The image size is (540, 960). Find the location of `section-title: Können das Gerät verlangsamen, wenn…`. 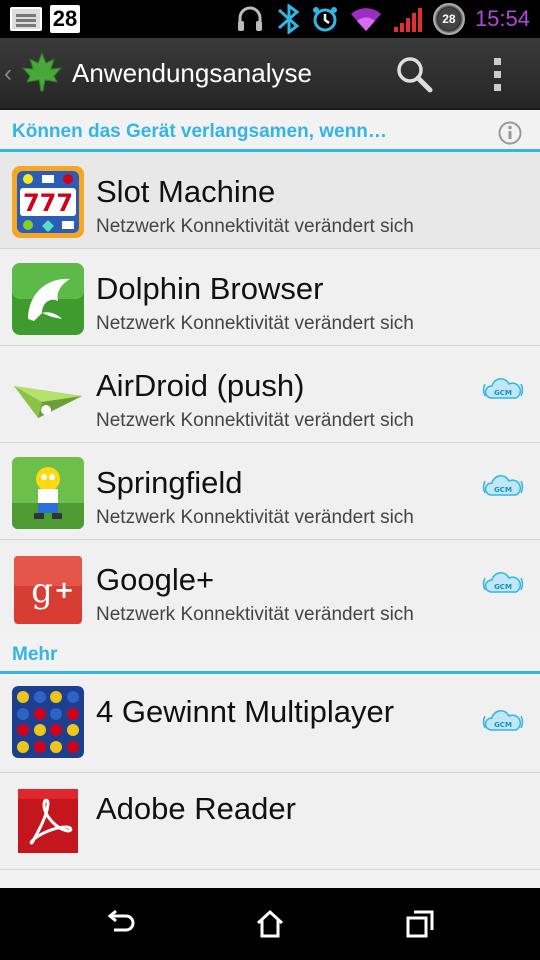

section-title: Können das Gerät verlangsamen, wenn… is located at coordinates (199, 131).